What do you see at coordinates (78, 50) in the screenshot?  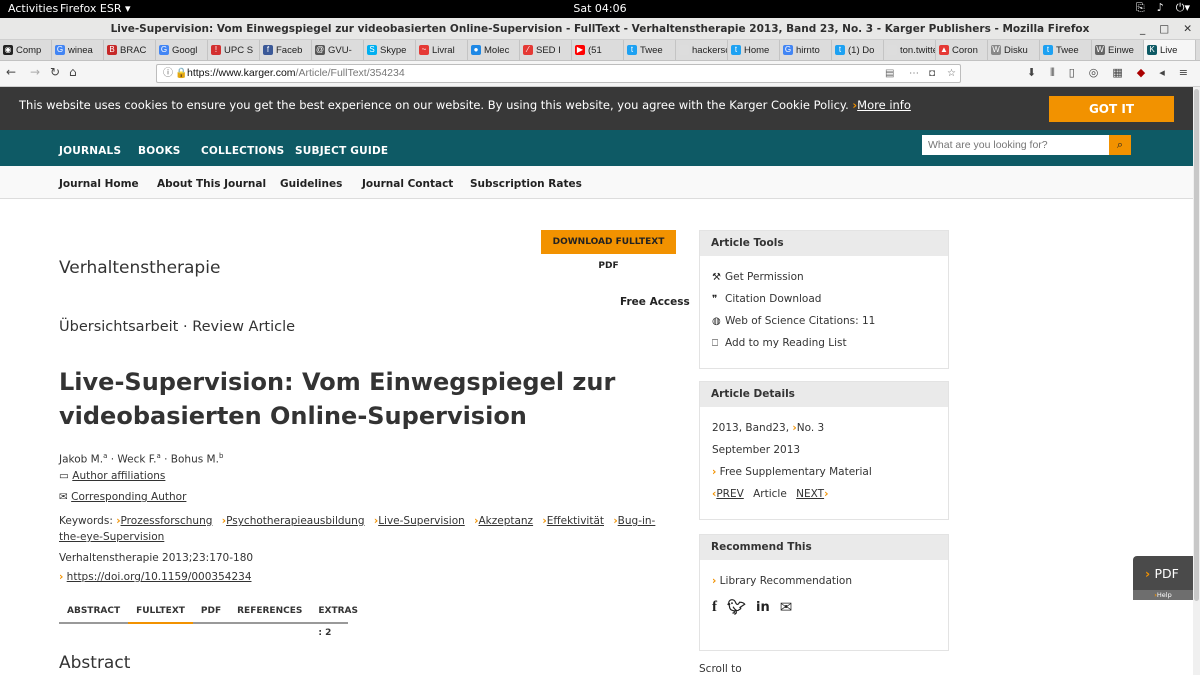 I see `browser-tab: Gwinea` at bounding box center [78, 50].